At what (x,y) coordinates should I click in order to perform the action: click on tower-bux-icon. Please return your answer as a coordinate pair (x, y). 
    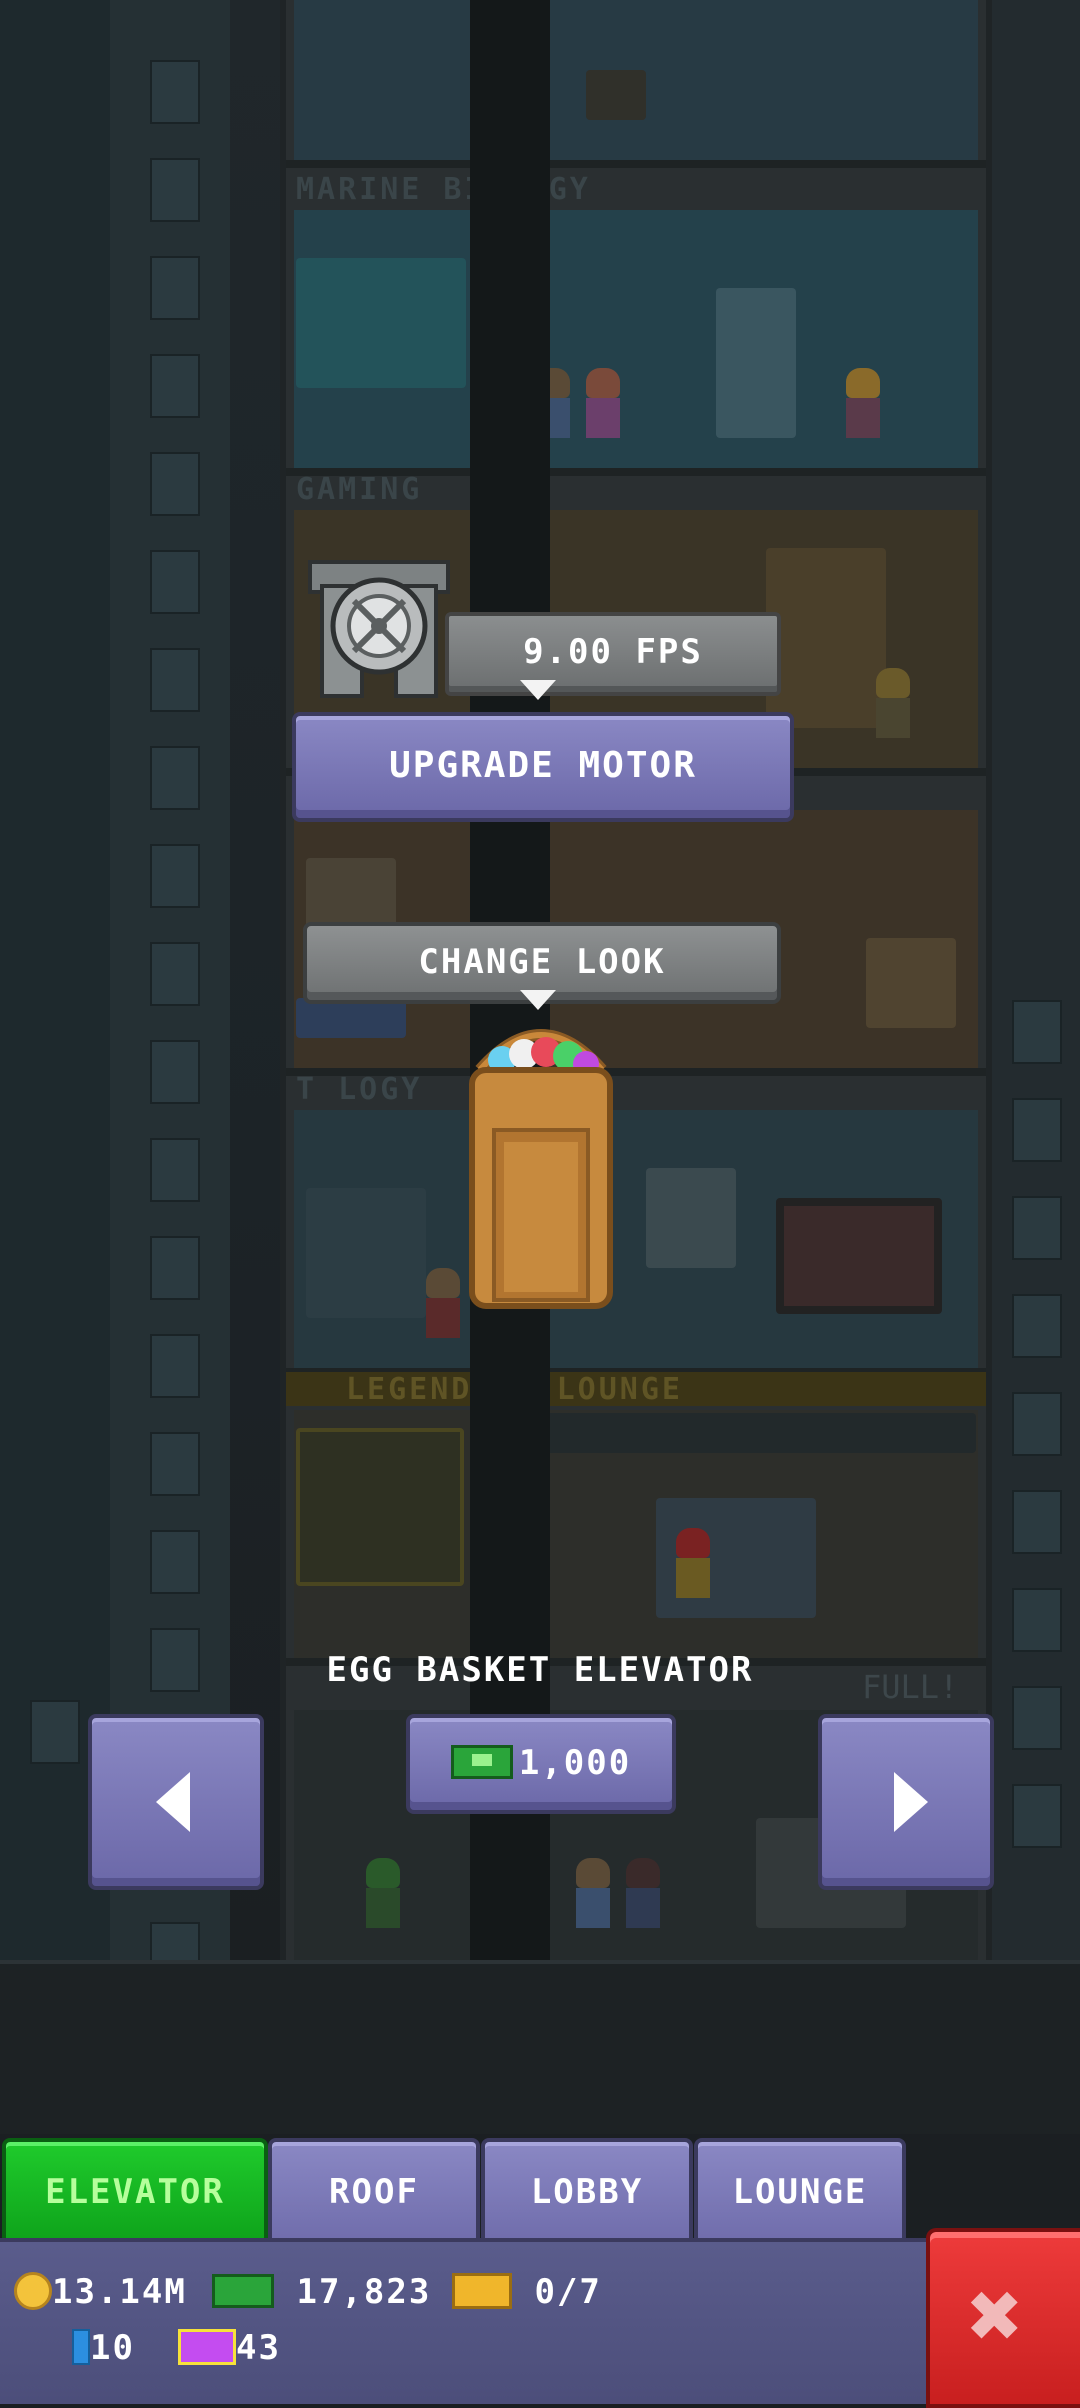
    Looking at the image, I should click on (81, 2346).